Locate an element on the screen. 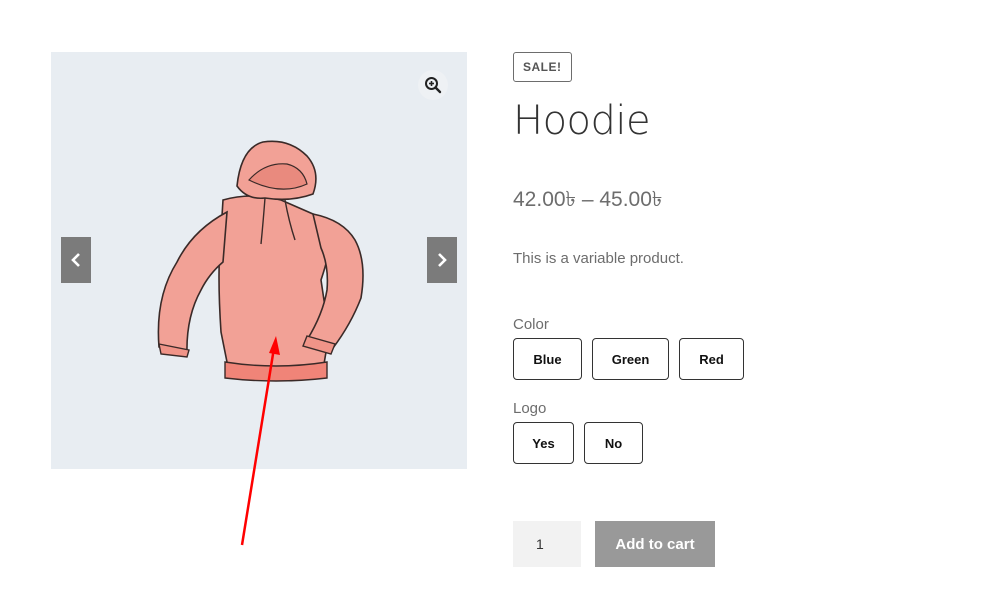  quantity-input is located at coordinates (547, 544).